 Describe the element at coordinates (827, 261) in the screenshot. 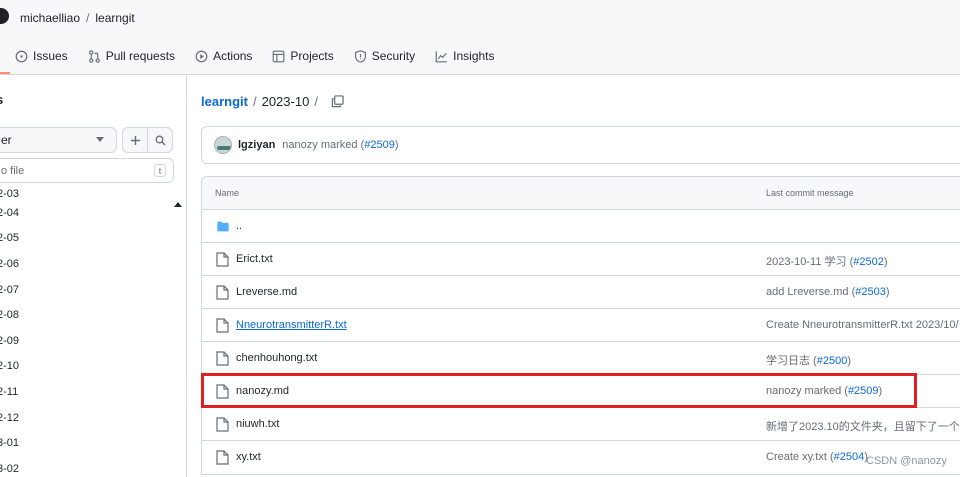

I see `file-commit-message: 2023-10-11 学习 (#2502)` at that location.